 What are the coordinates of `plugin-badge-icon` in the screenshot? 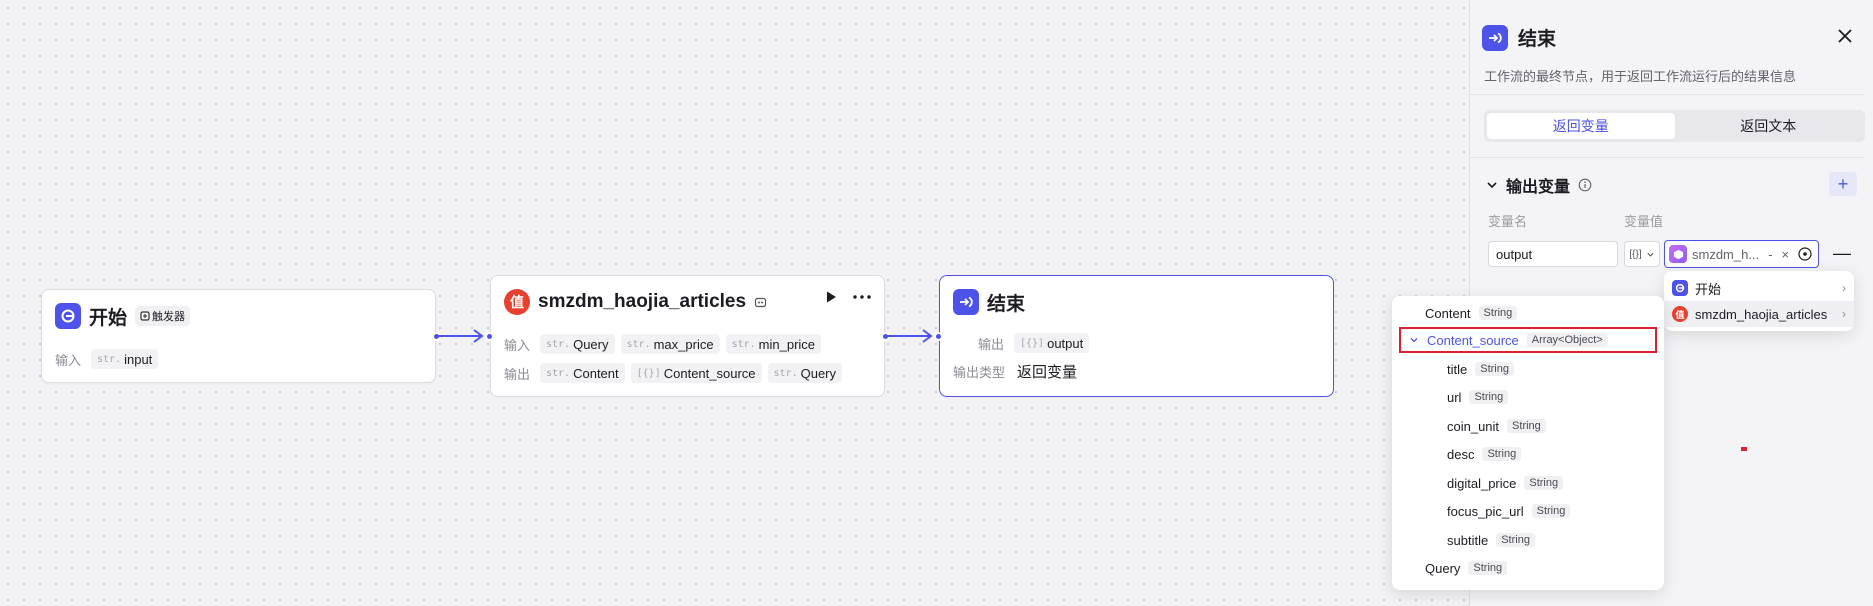 It's located at (760, 302).